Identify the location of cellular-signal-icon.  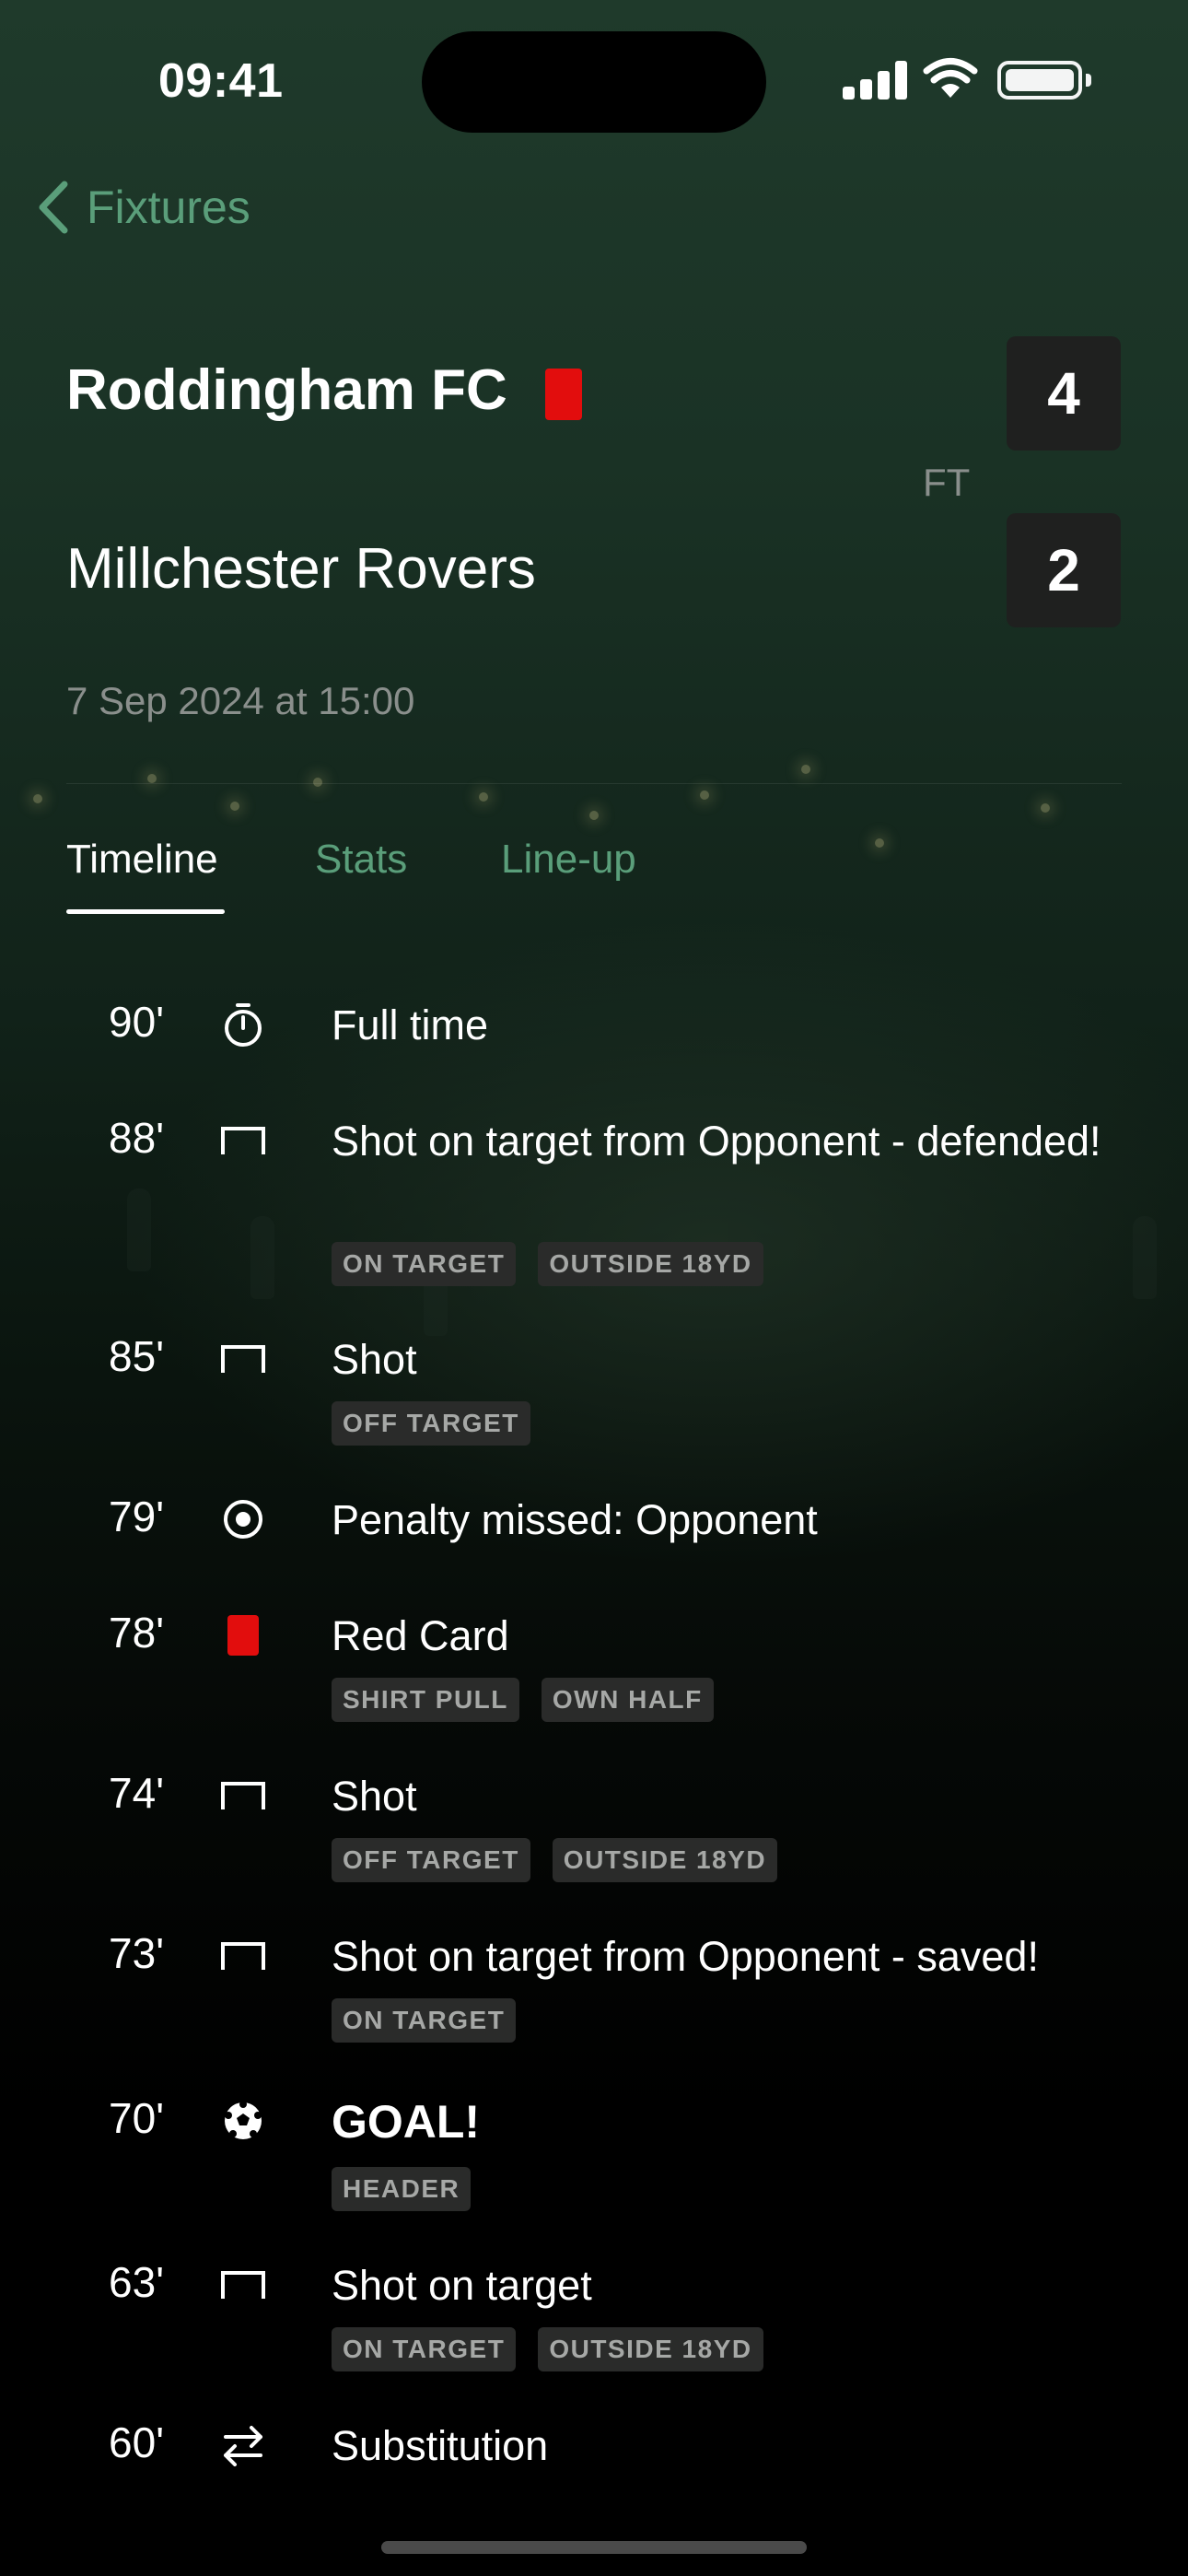
(875, 80).